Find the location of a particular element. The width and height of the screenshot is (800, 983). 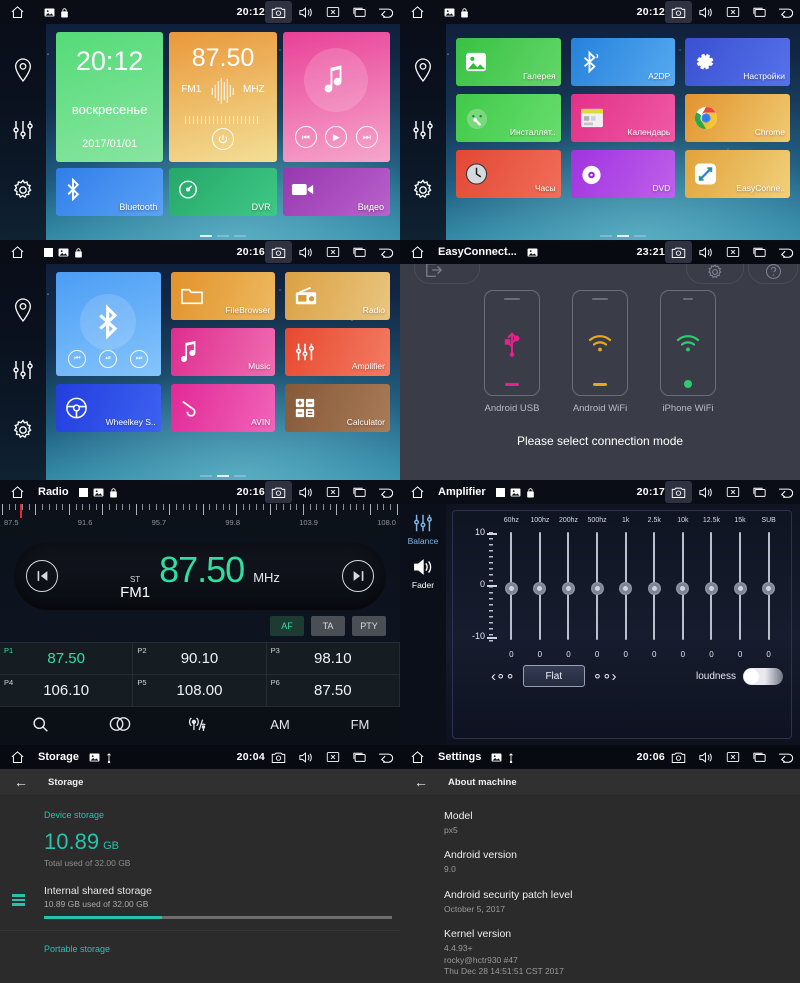

eq-slider-10k is located at coordinates (683, 588).